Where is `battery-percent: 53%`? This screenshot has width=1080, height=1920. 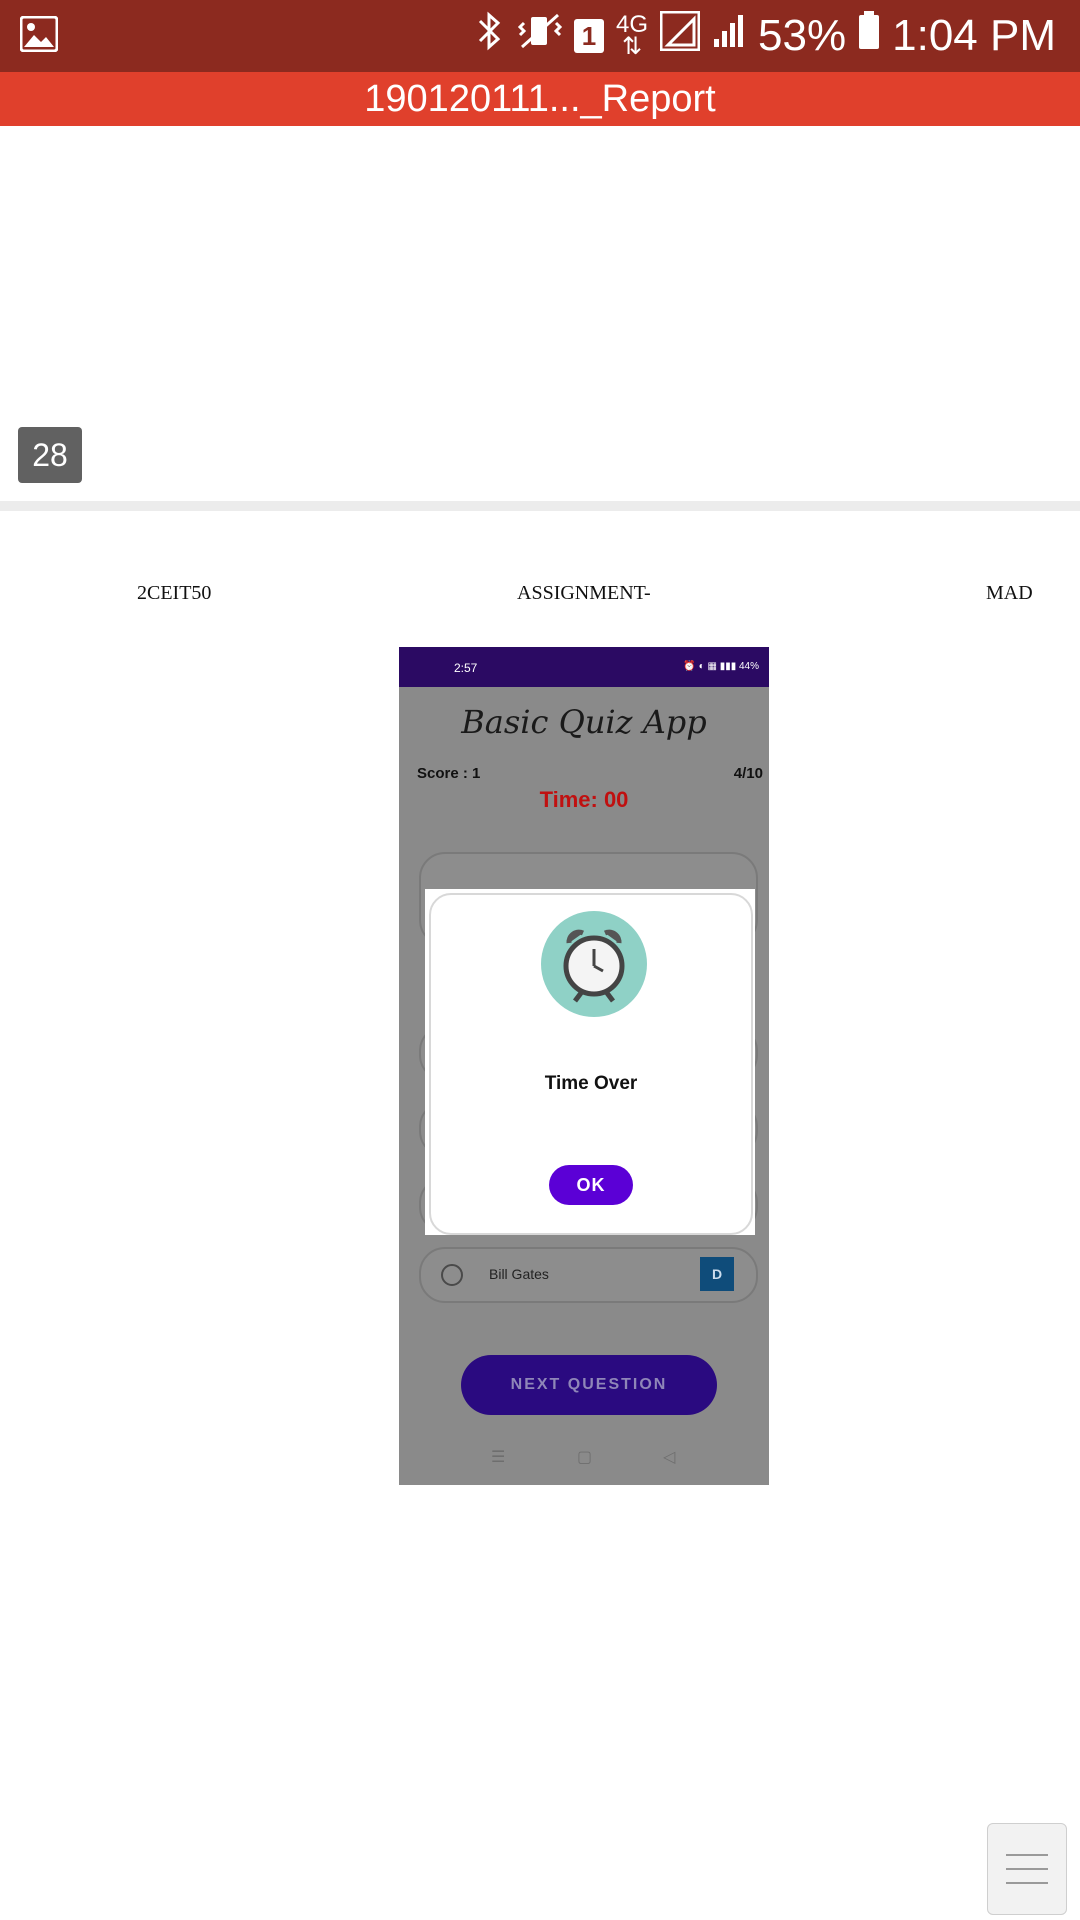
battery-percent: 53% is located at coordinates (802, 35).